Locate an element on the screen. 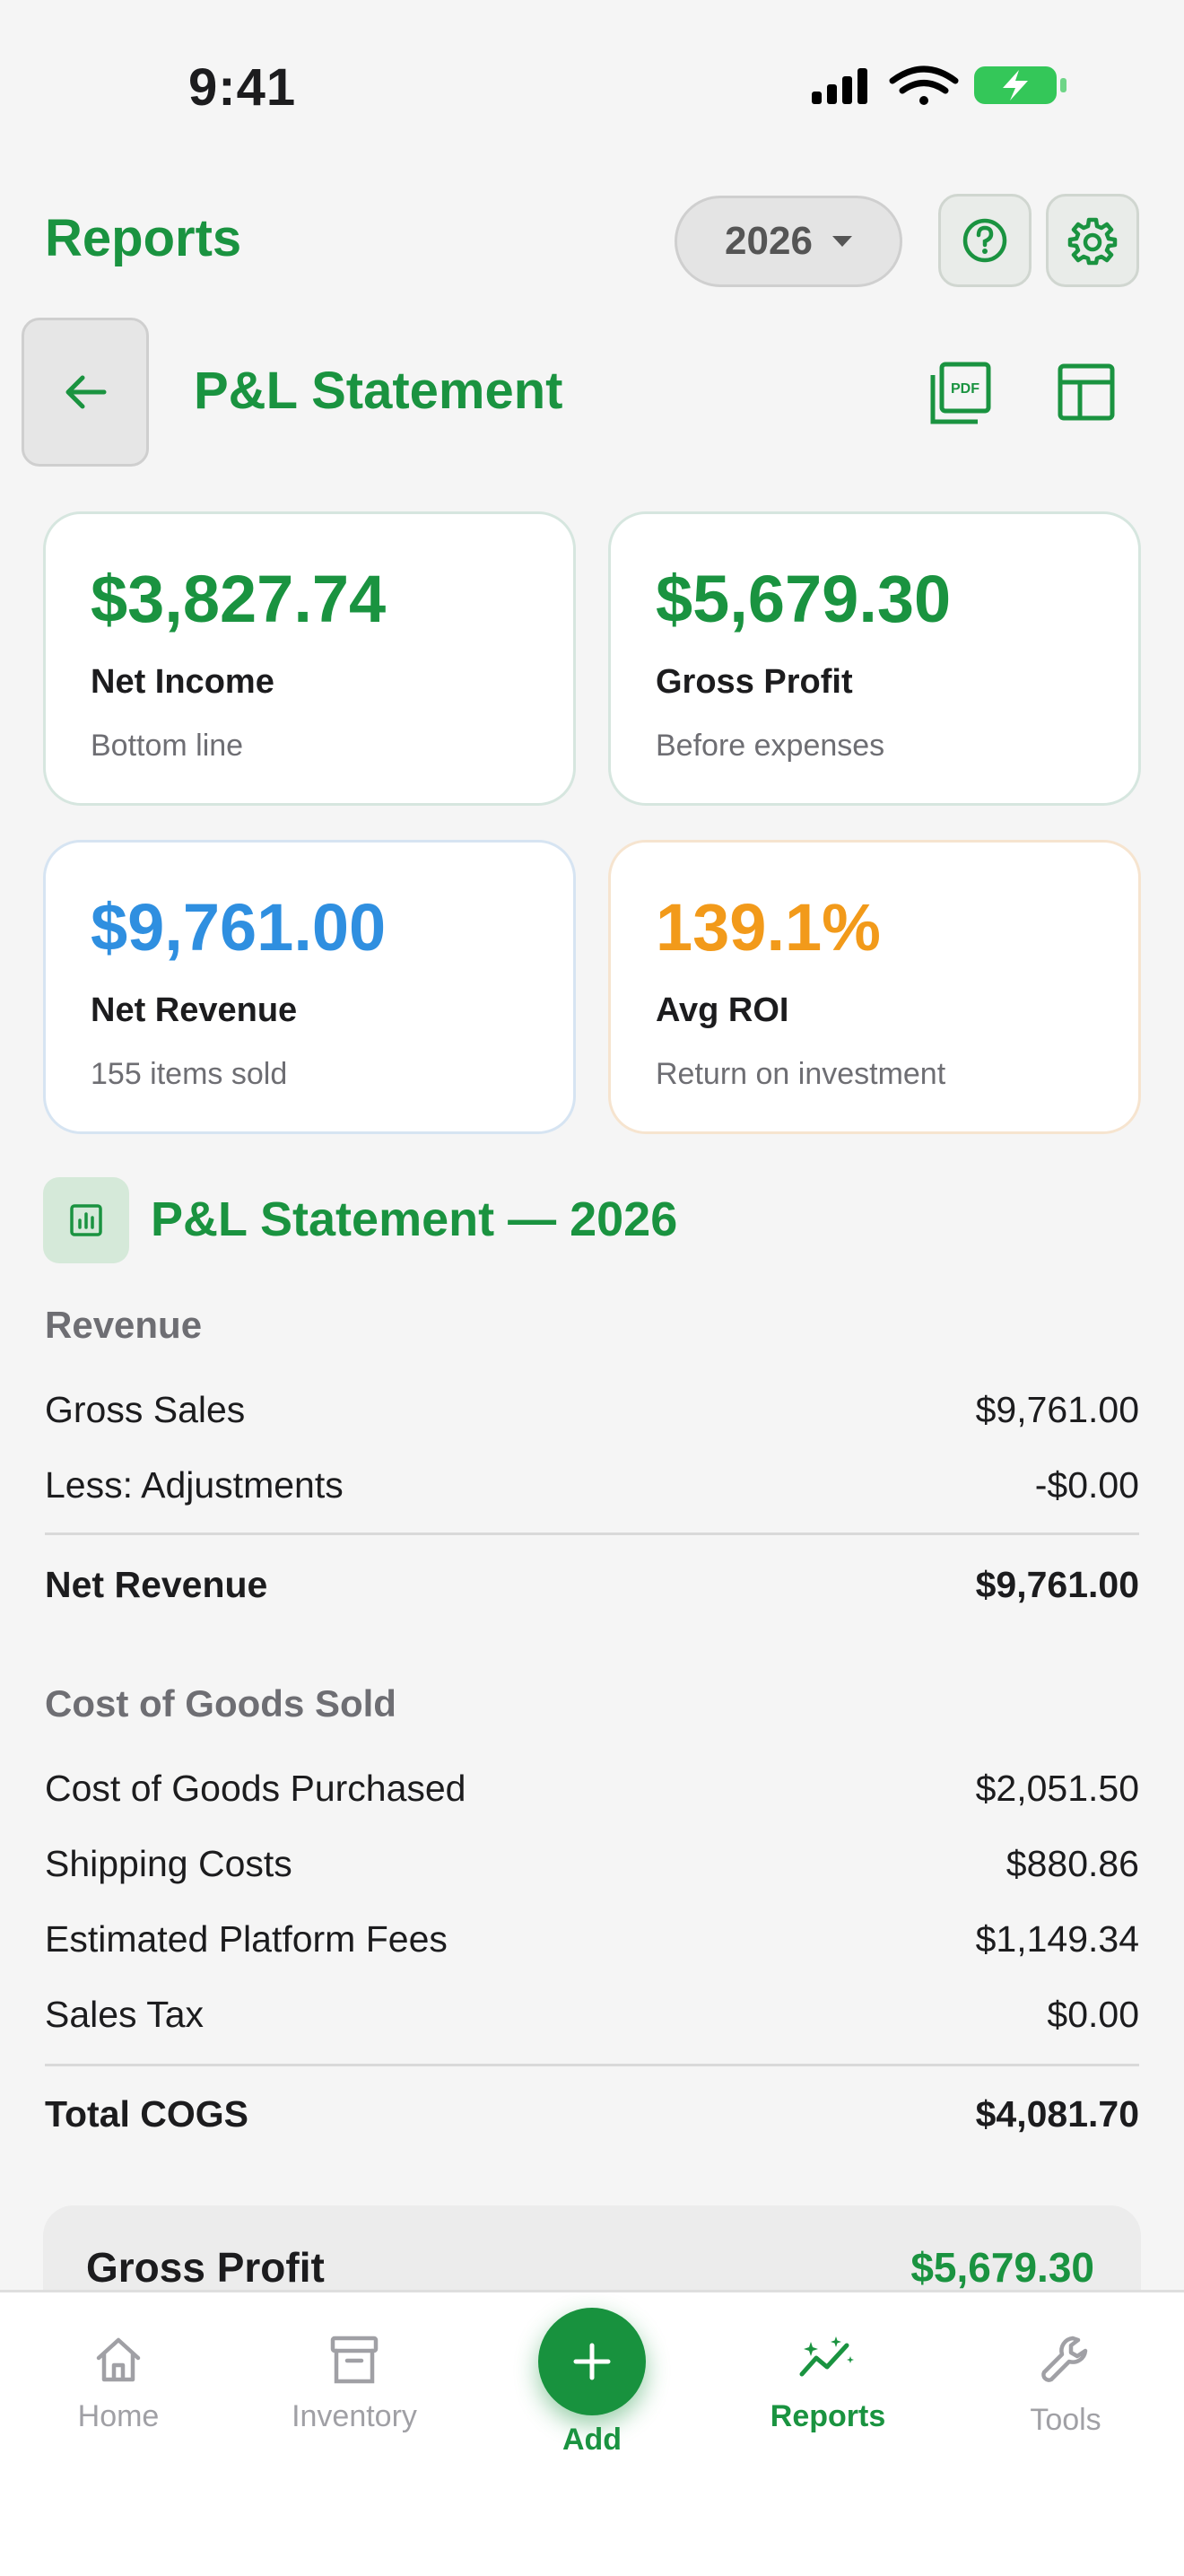 Image resolution: width=1184 pixels, height=2576 pixels. row-label: Sales Tax is located at coordinates (125, 2015).